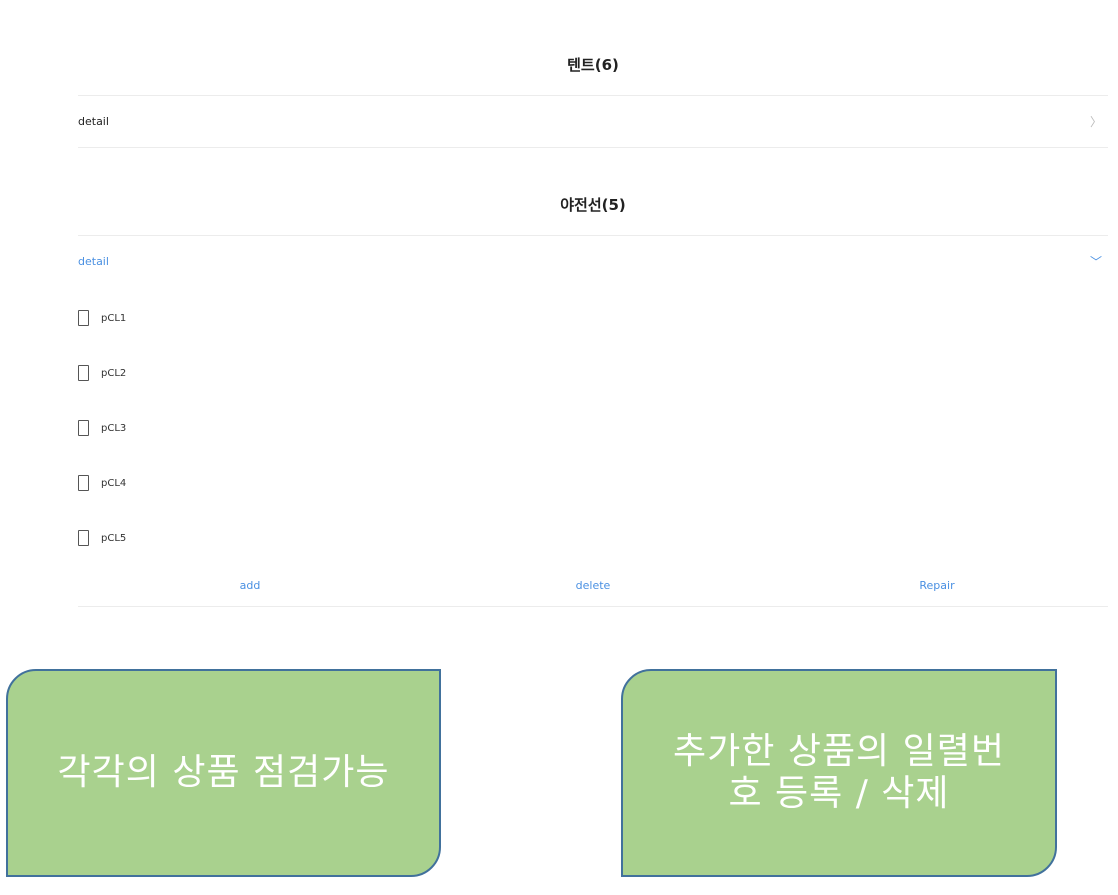 The width and height of the screenshot is (1118, 895). I want to click on cable-detail-row: detail ﹀, so click(593, 262).